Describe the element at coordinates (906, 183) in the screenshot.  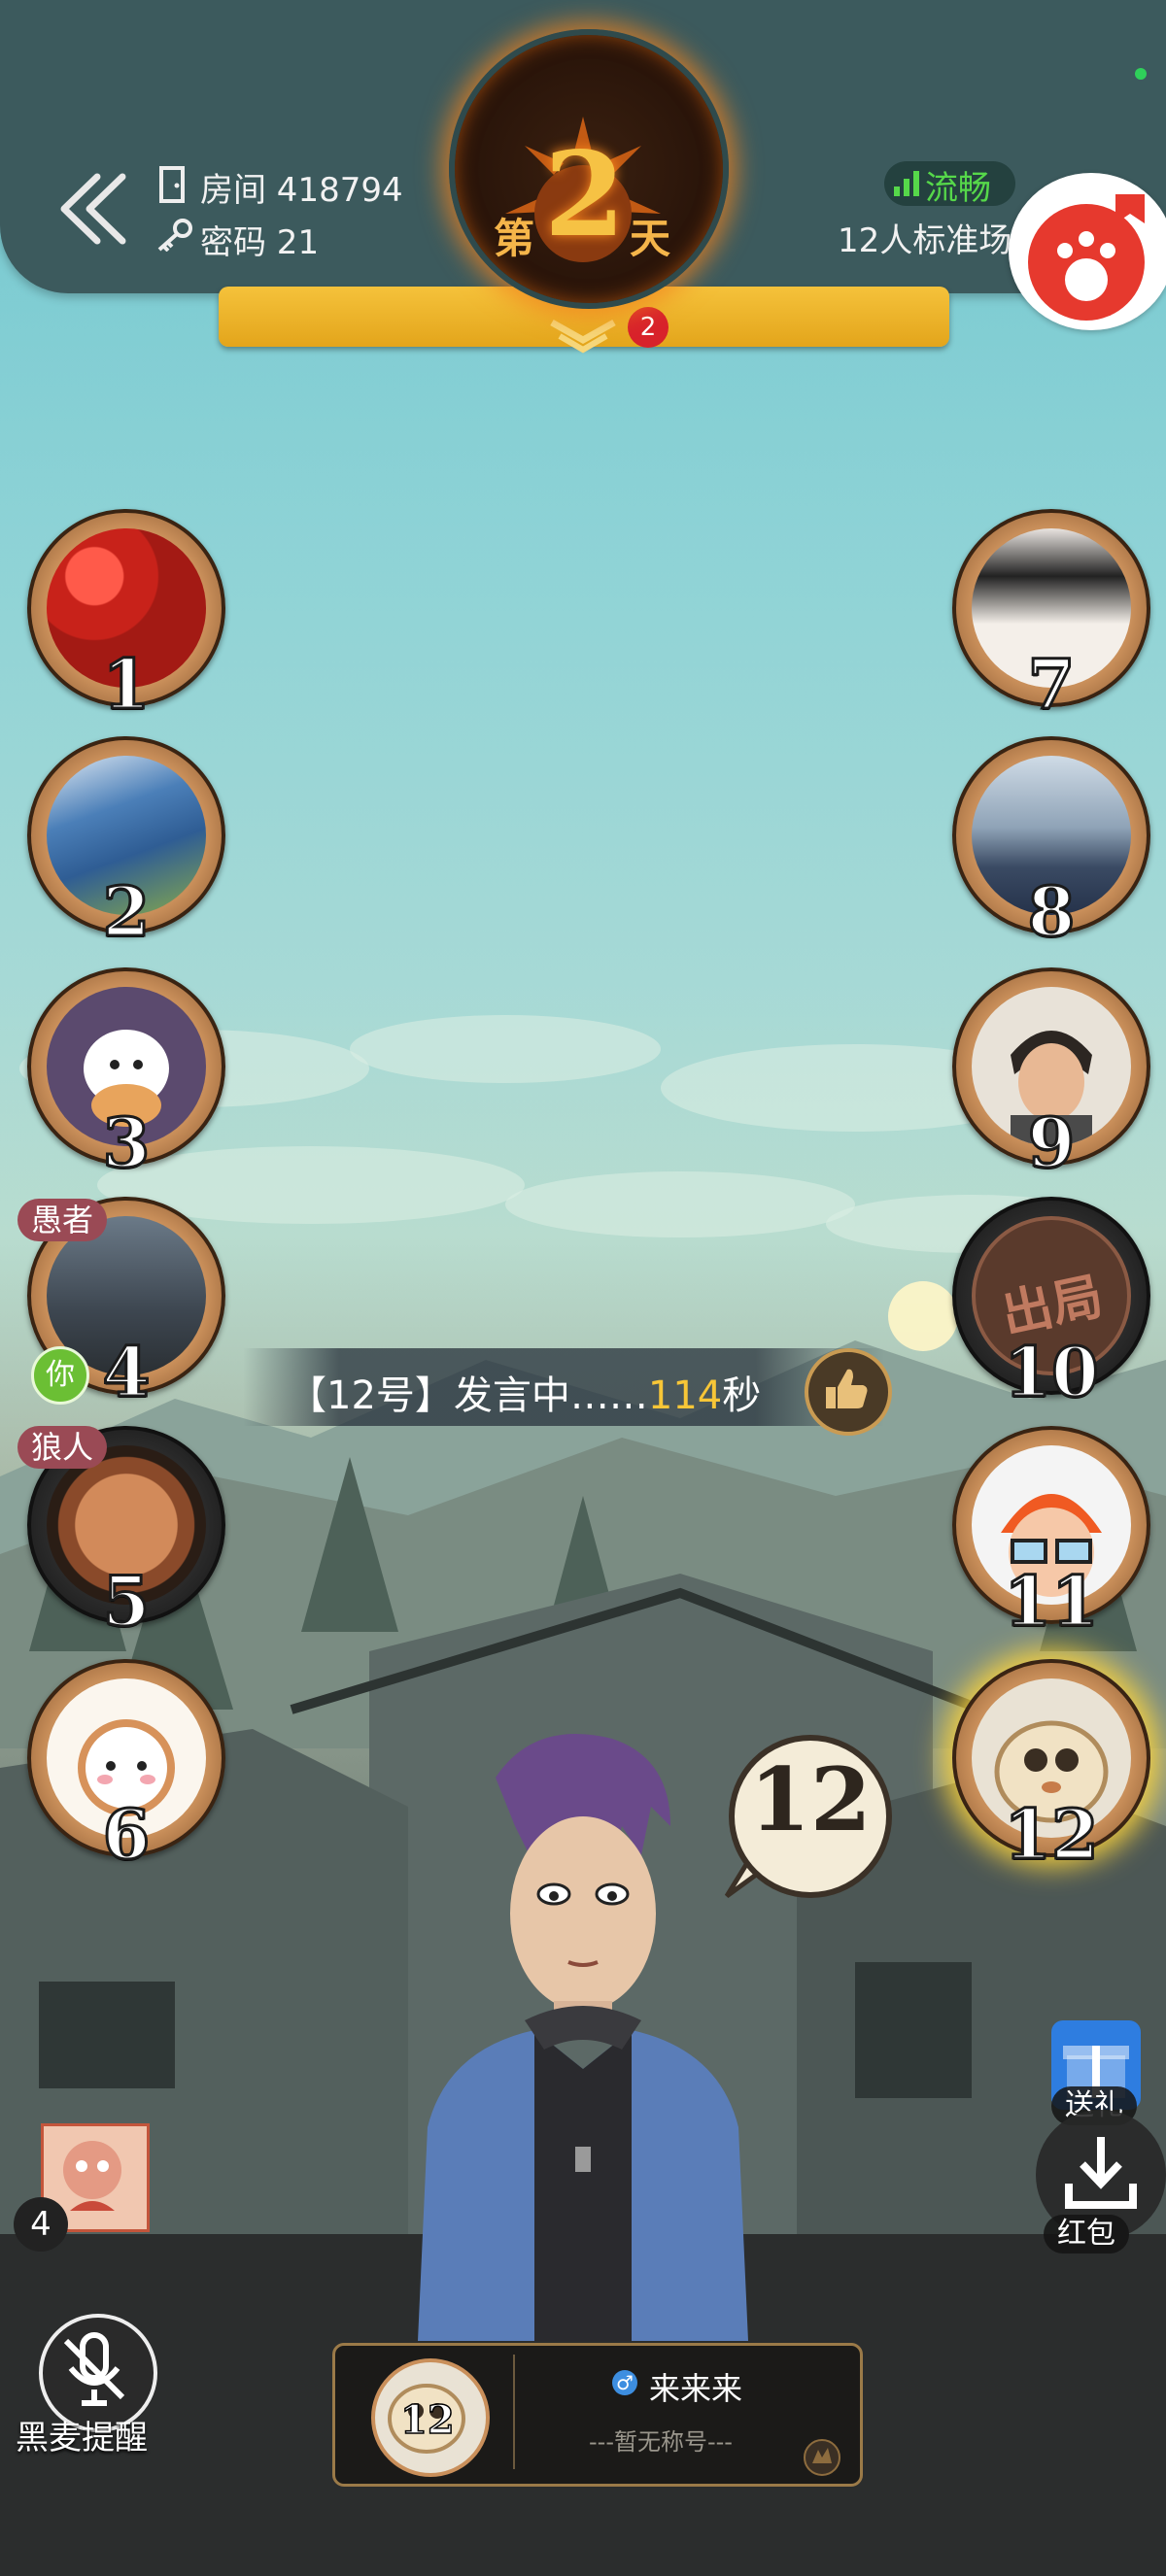
I see `signal-bars-icon` at that location.